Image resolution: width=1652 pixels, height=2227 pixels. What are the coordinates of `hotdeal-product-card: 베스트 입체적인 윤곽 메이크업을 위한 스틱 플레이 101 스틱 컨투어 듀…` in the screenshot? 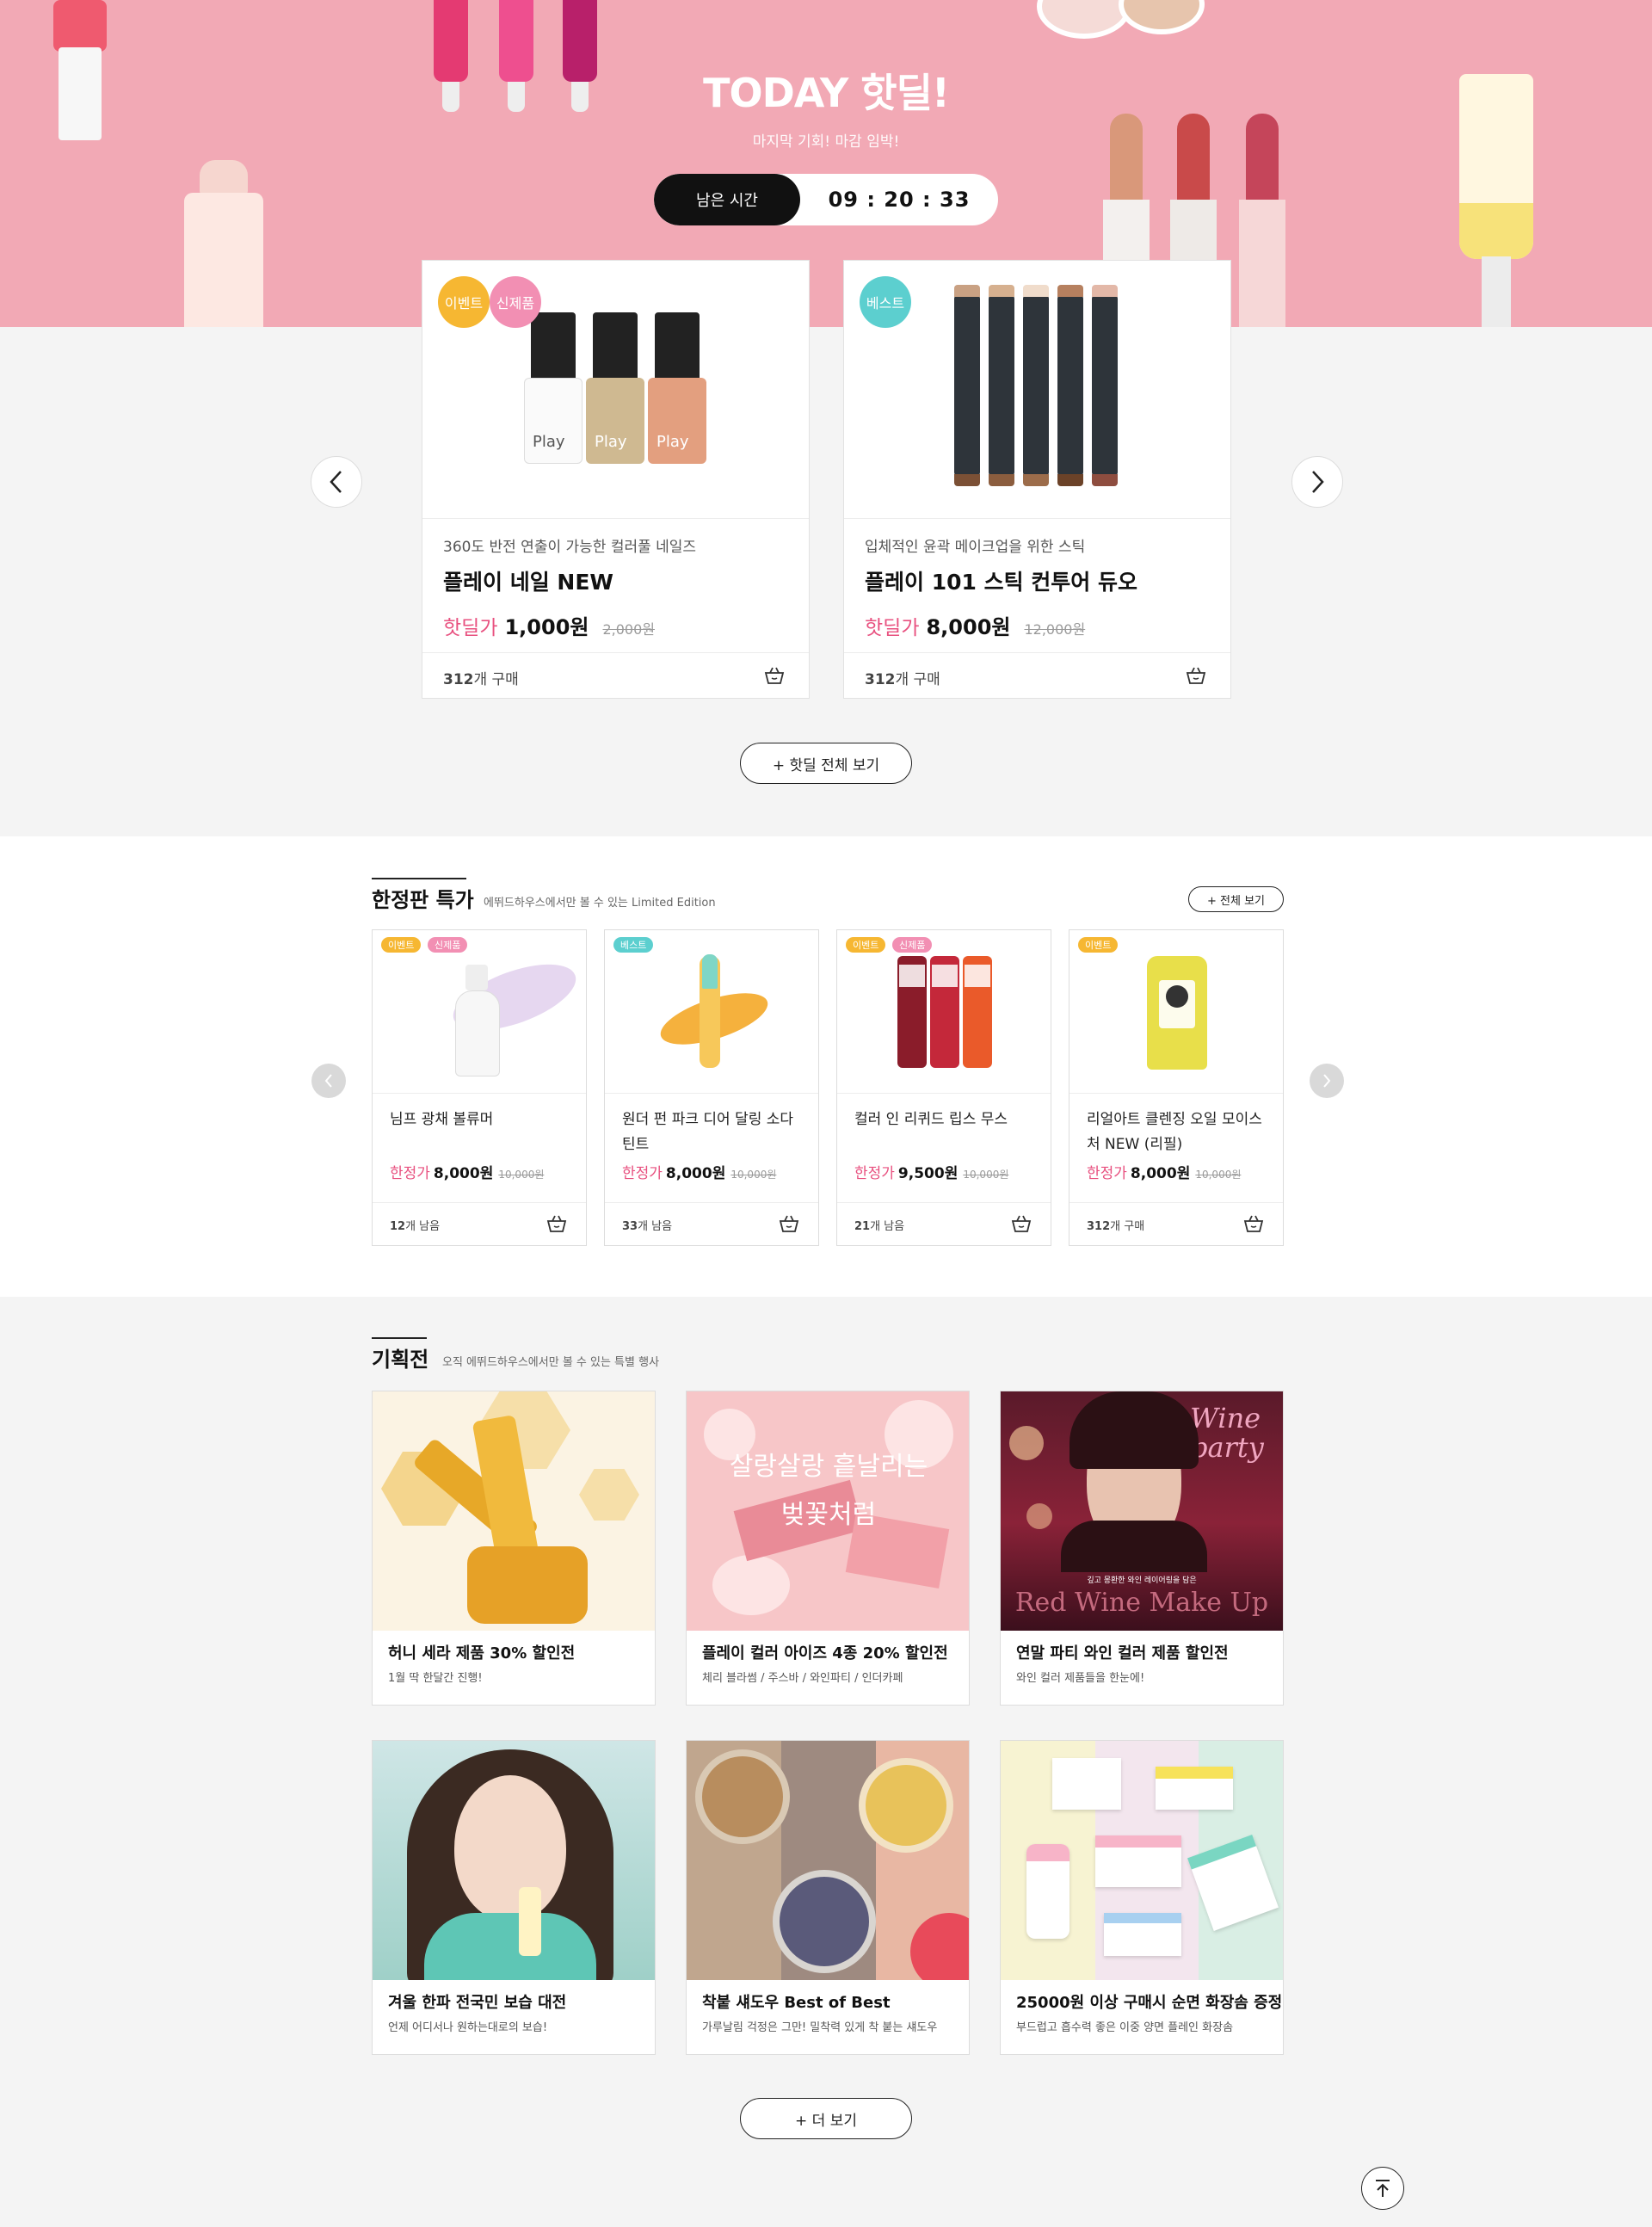 It's located at (1037, 480).